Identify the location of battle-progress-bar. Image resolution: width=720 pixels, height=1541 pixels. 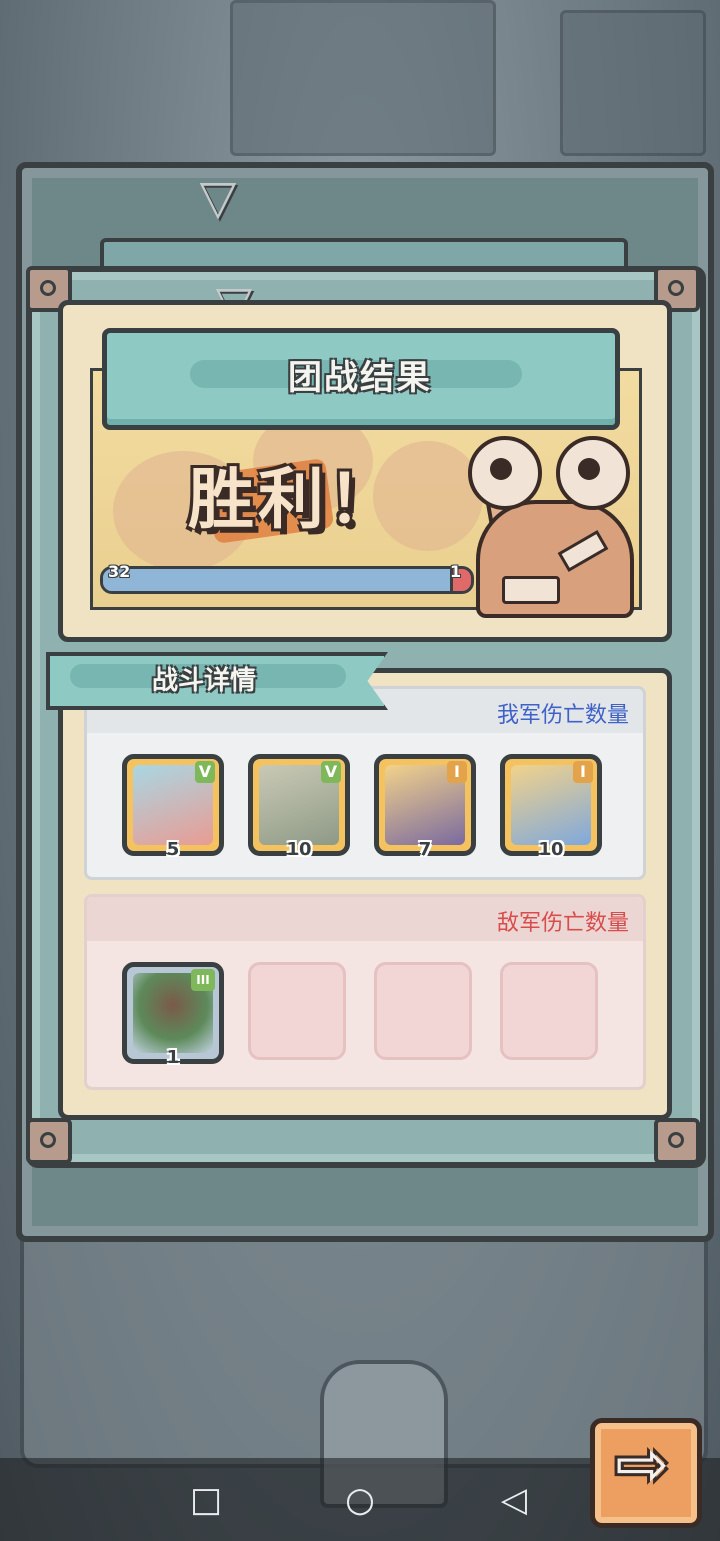
(285, 580).